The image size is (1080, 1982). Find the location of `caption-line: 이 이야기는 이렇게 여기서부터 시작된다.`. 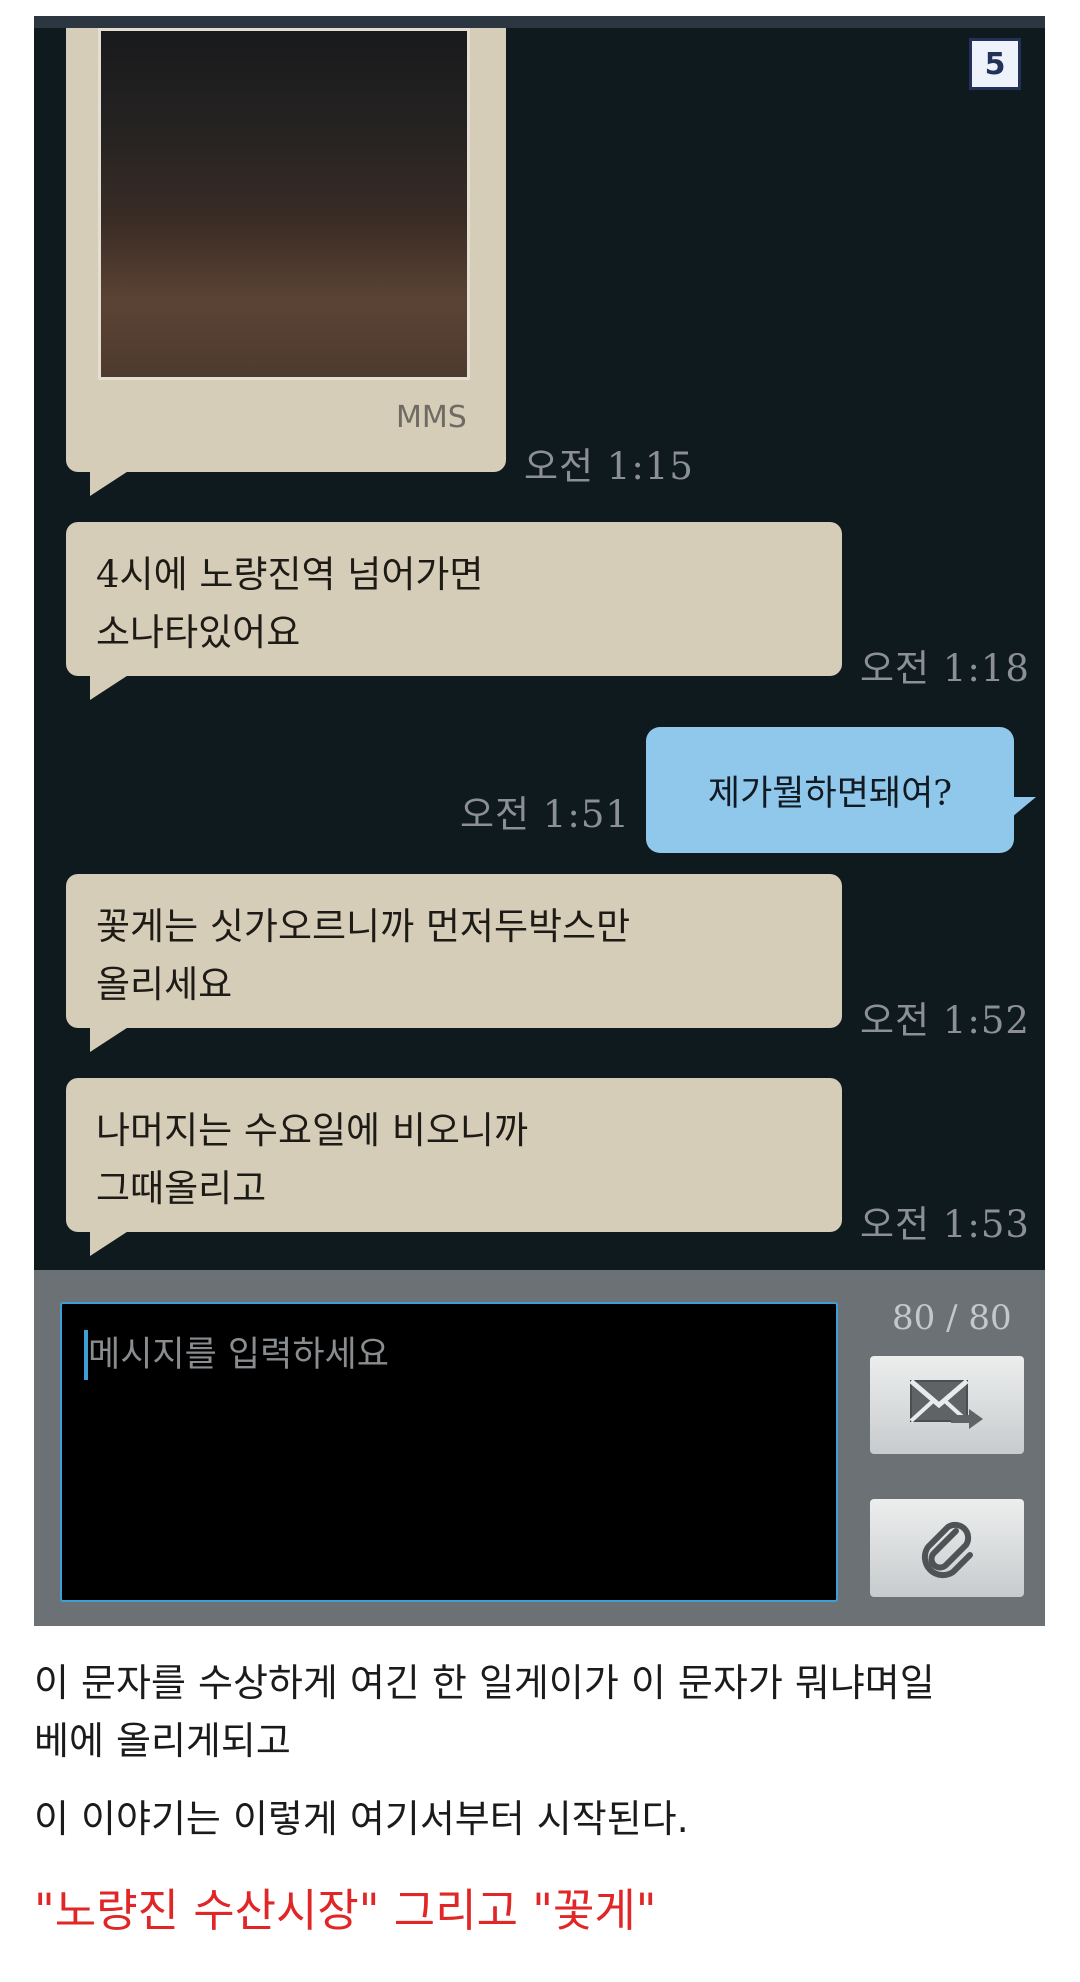

caption-line: 이 이야기는 이렇게 여기서부터 시작된다. is located at coordinates (361, 1819).